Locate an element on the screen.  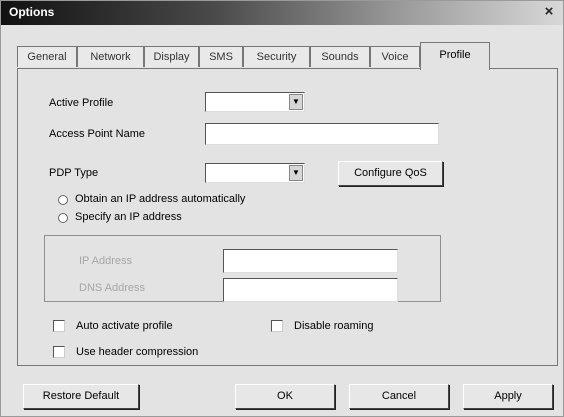
configure-qos-button: Configure QoS is located at coordinates (390, 173).